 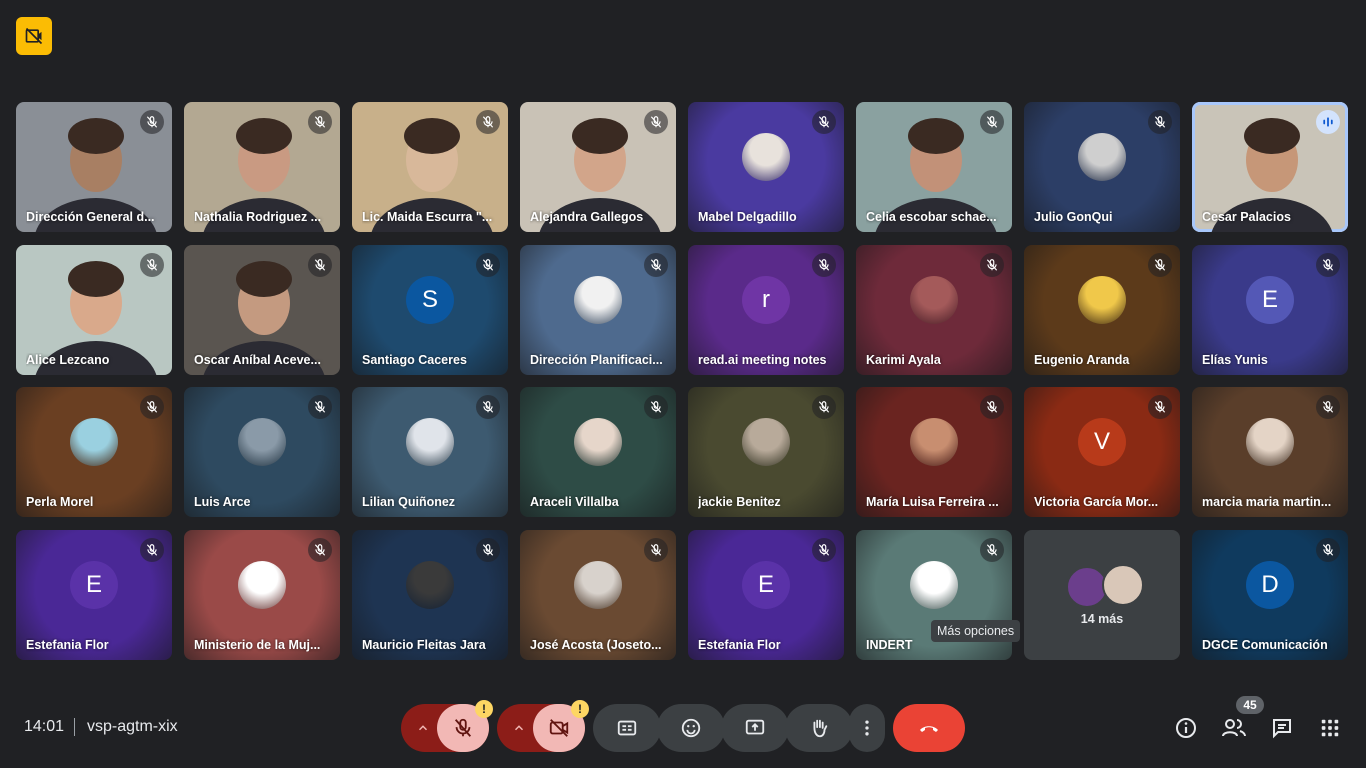 I want to click on captions-button, so click(x=627, y=728).